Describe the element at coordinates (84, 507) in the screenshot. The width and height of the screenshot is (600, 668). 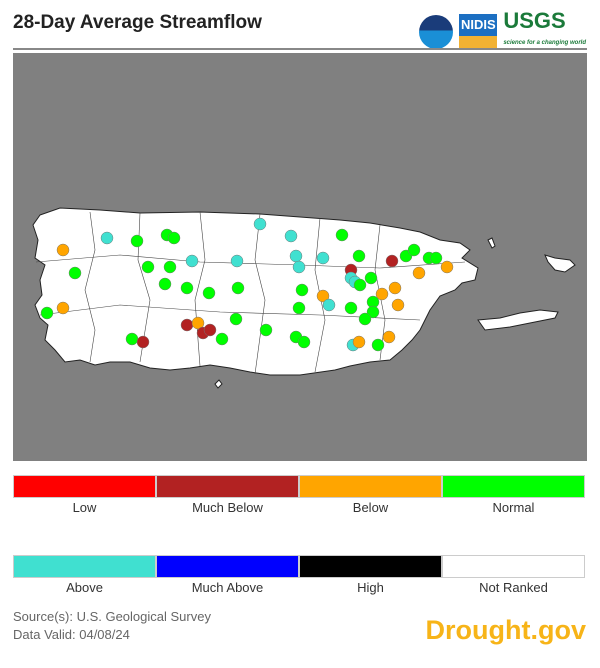
I see `legend-label: Low` at that location.